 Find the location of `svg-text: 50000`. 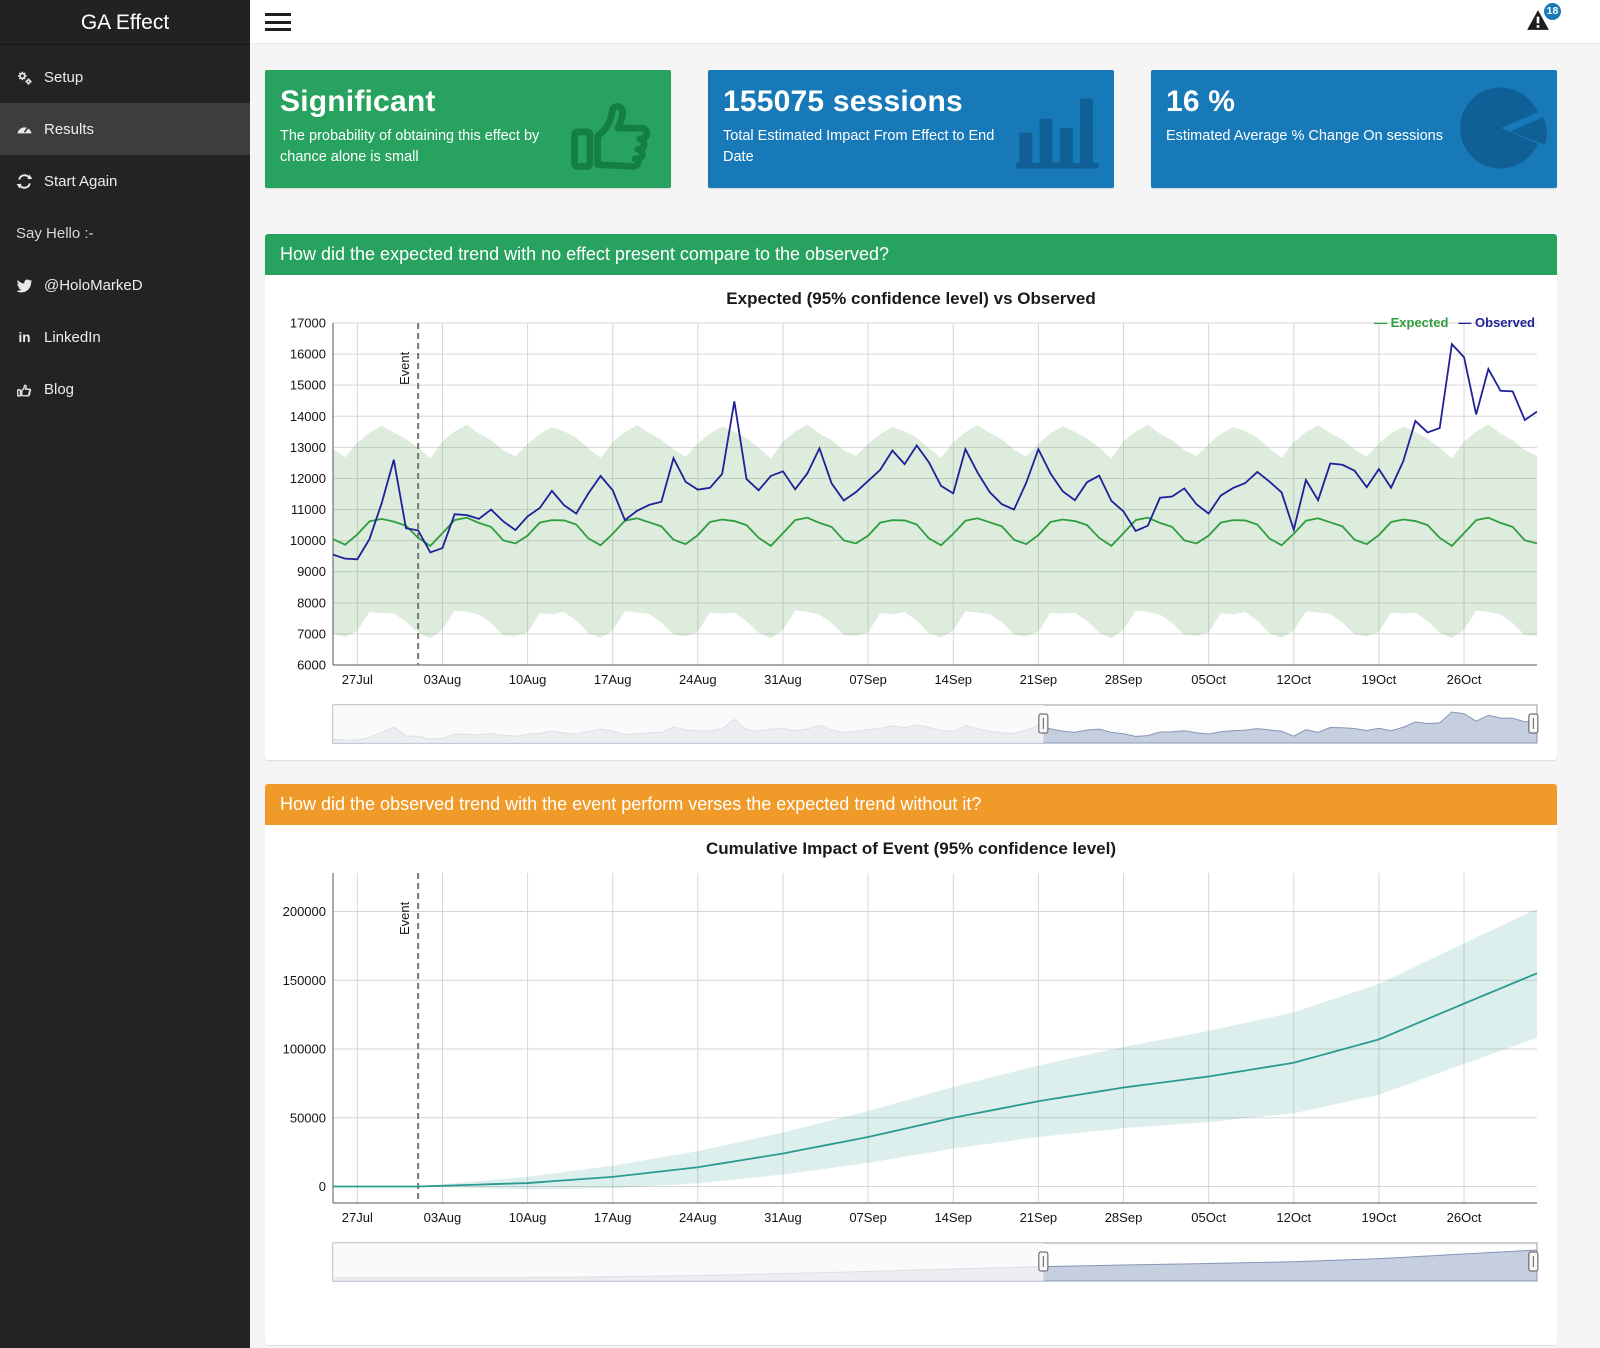

svg-text: 50000 is located at coordinates (308, 1117).